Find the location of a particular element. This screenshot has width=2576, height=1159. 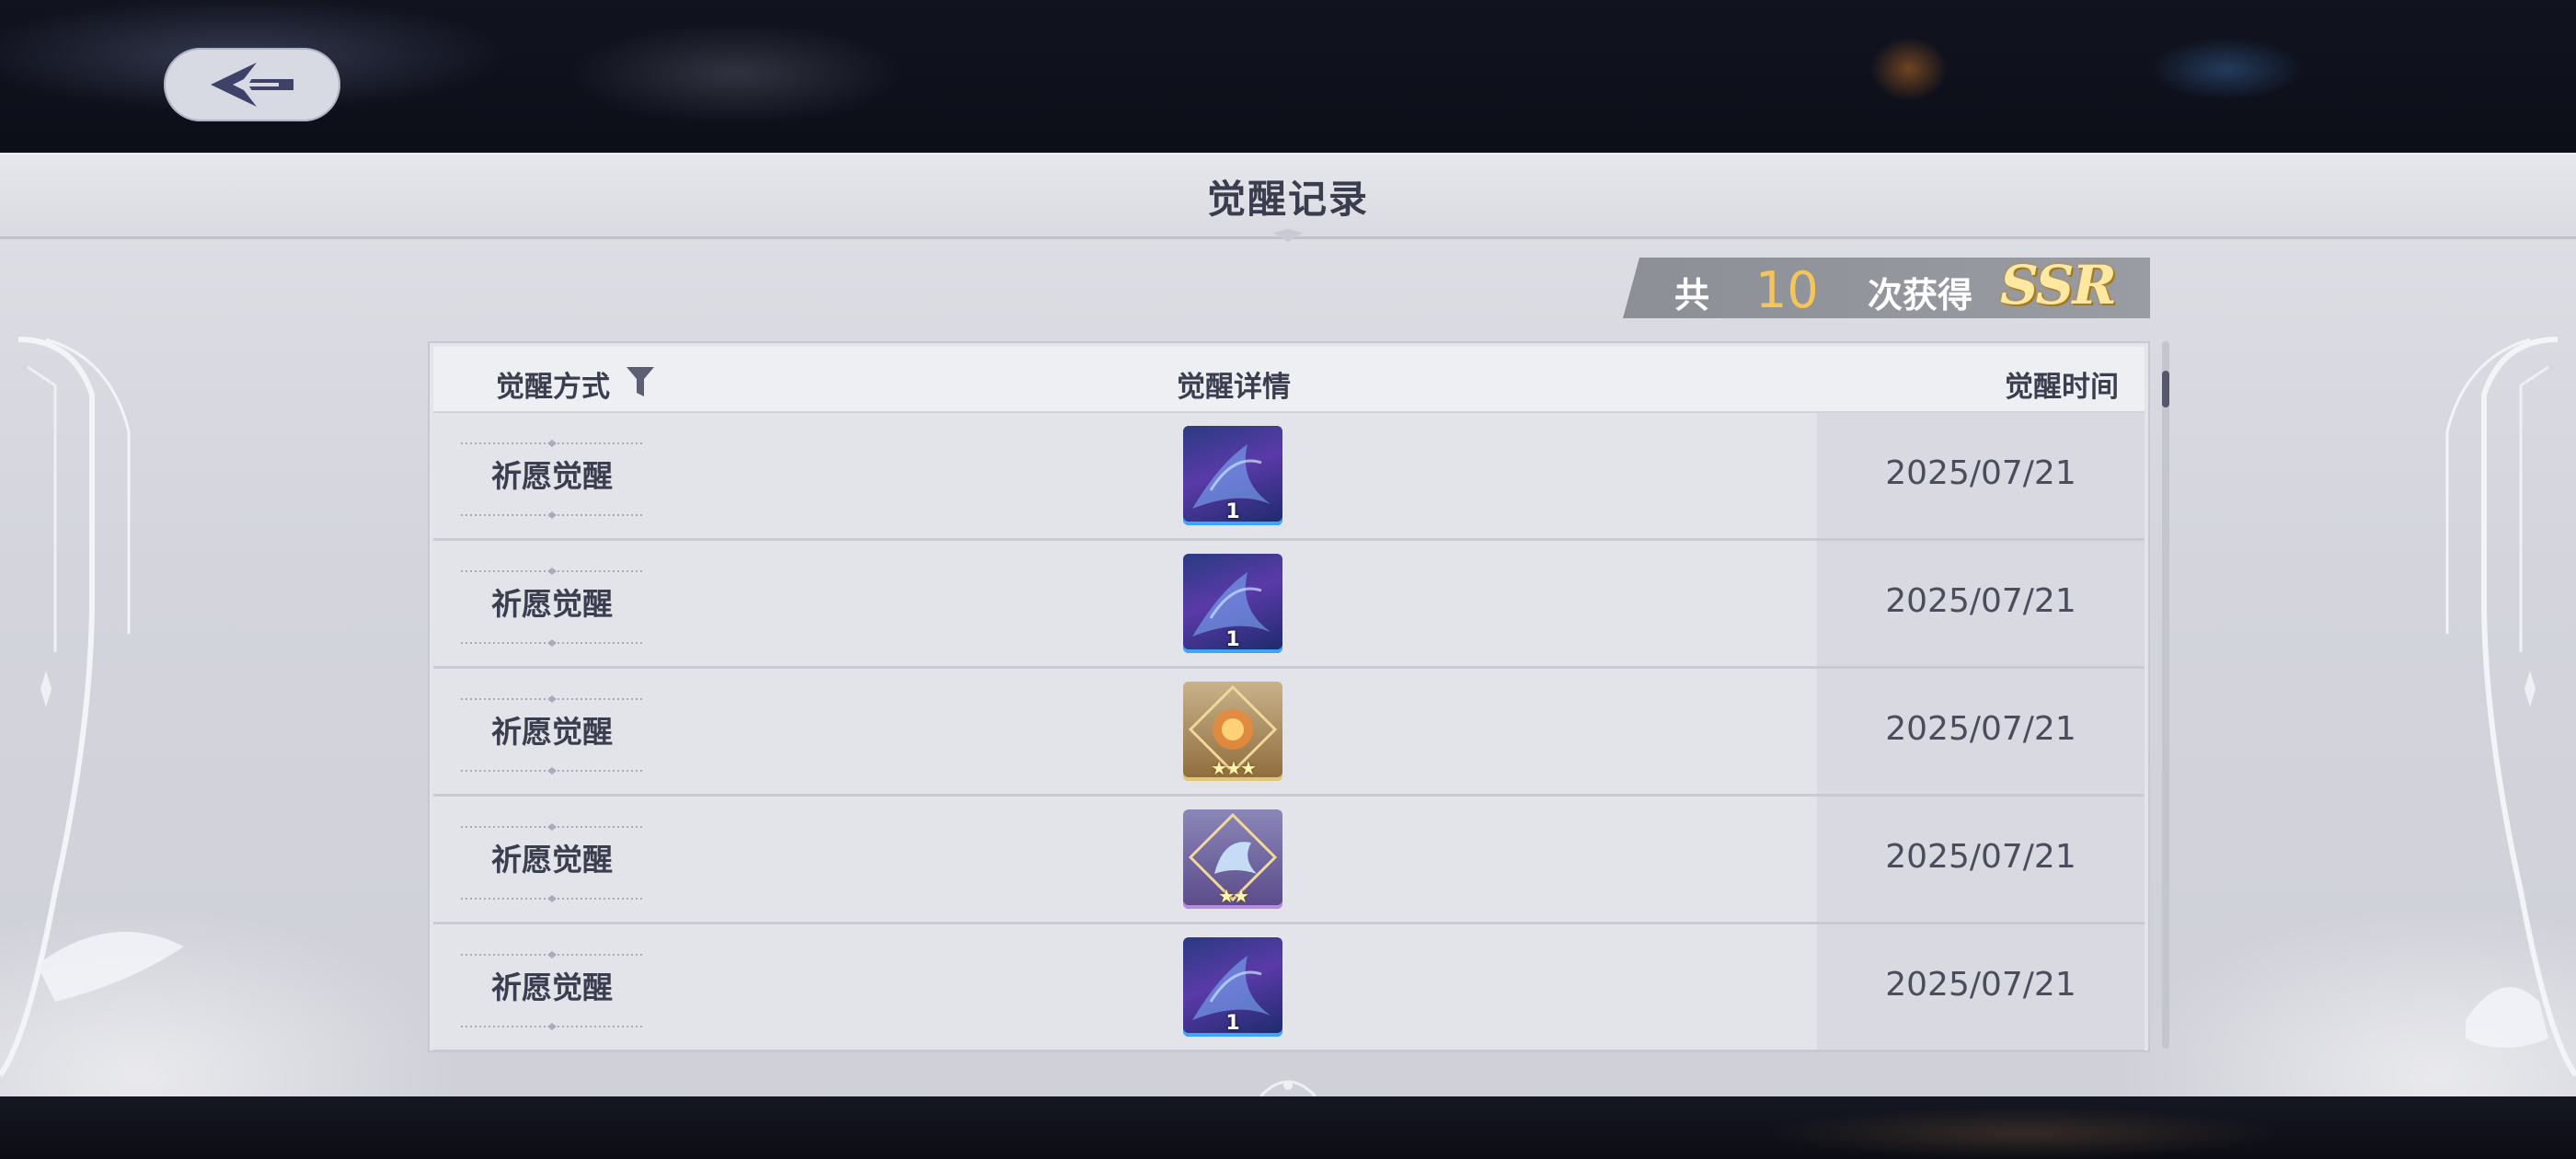

table-scrollbar is located at coordinates (2165, 695).